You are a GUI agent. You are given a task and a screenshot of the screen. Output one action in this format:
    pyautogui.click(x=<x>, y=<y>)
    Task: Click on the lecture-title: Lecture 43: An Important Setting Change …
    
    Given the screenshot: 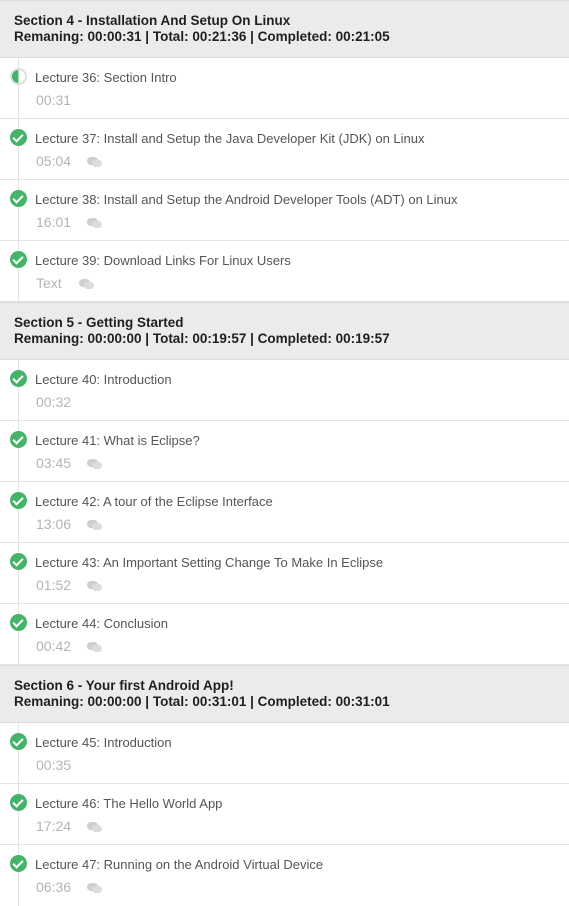 What is the action you would take?
    pyautogui.click(x=209, y=563)
    